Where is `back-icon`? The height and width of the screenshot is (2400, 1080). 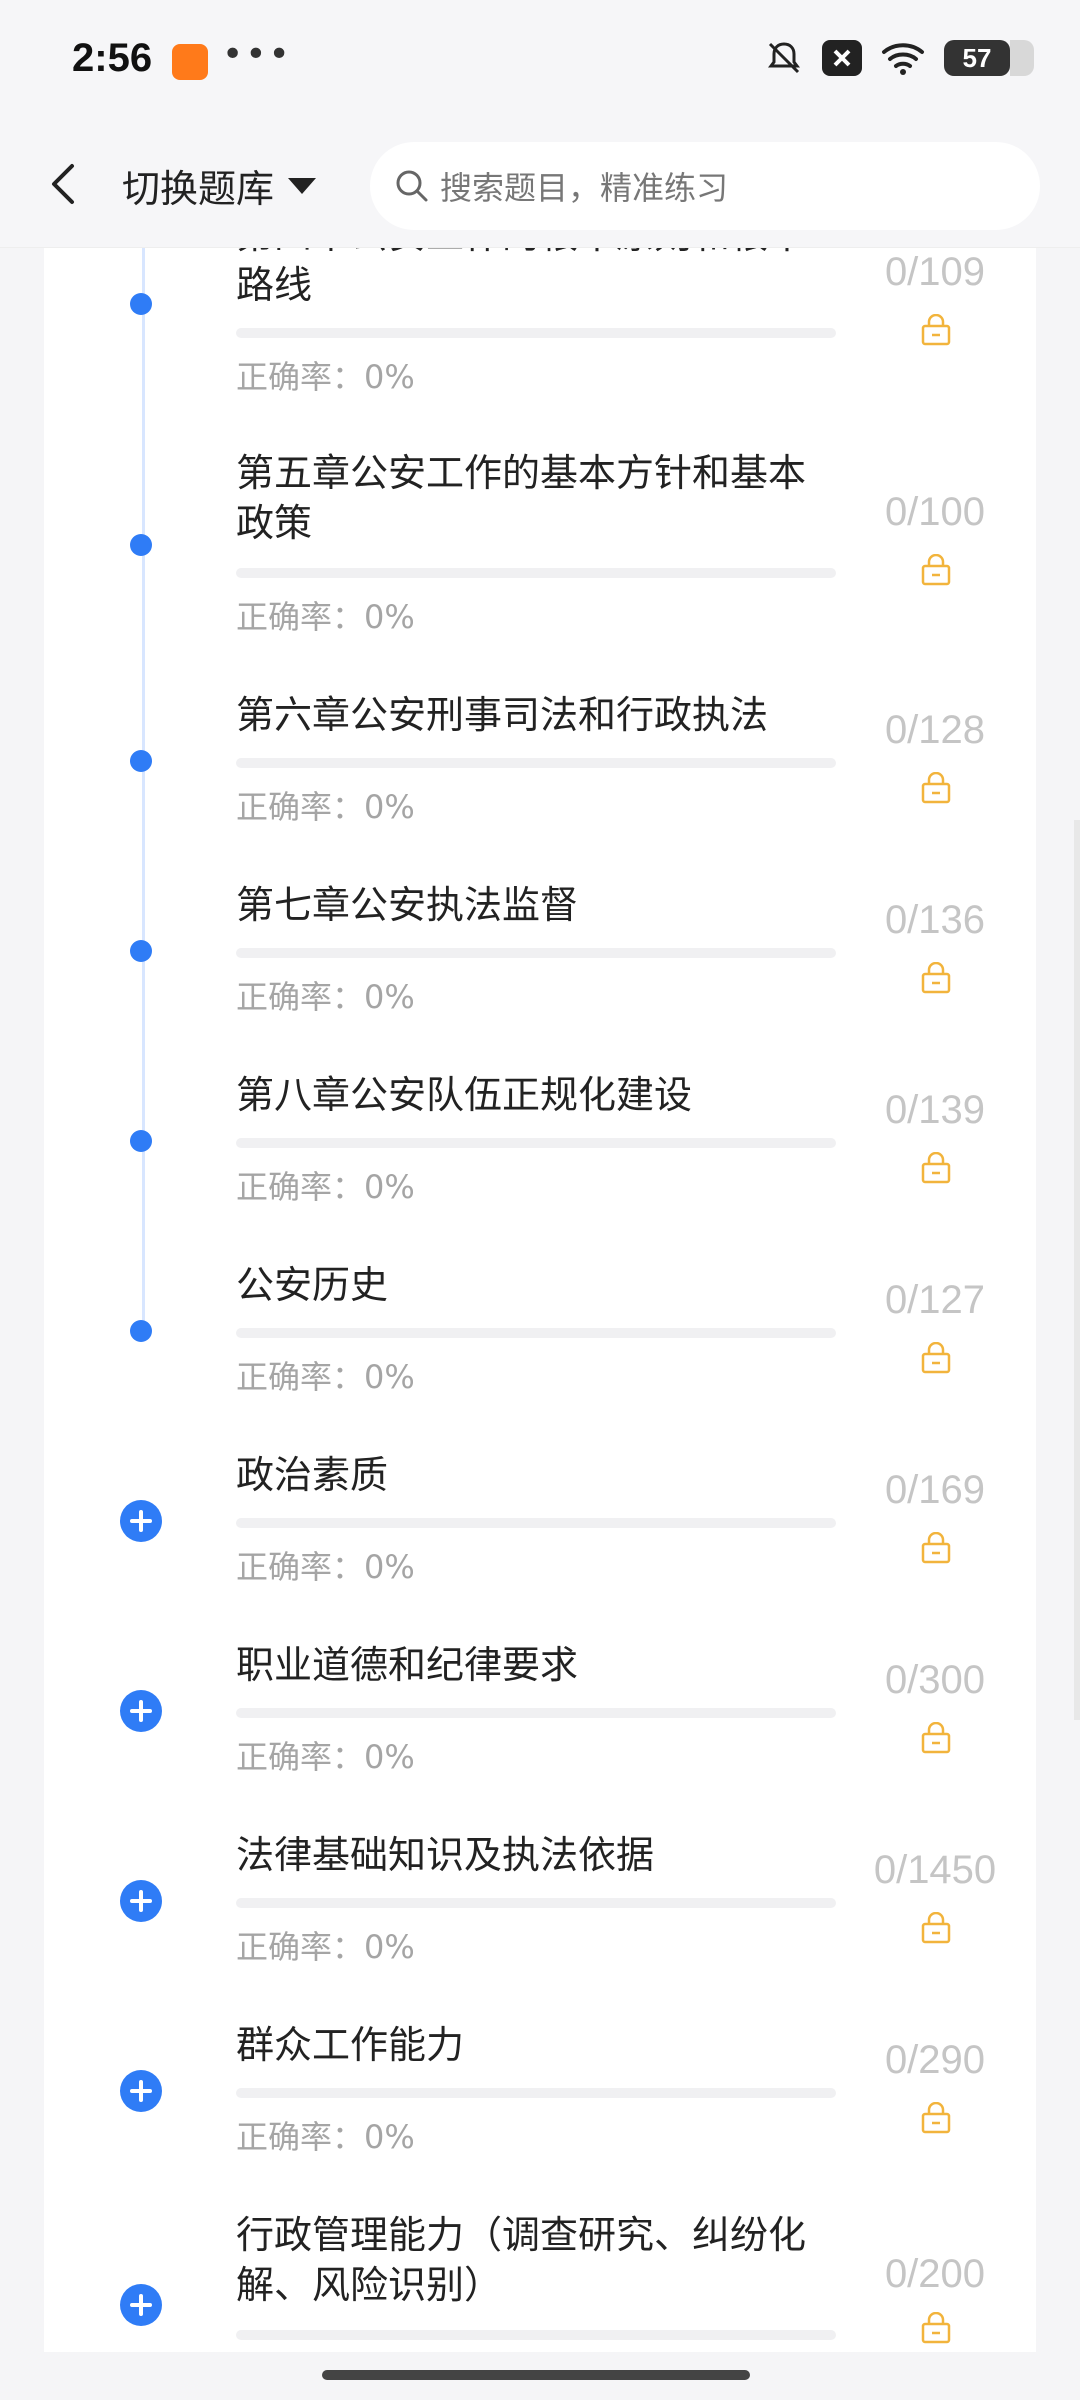 back-icon is located at coordinates (64, 184).